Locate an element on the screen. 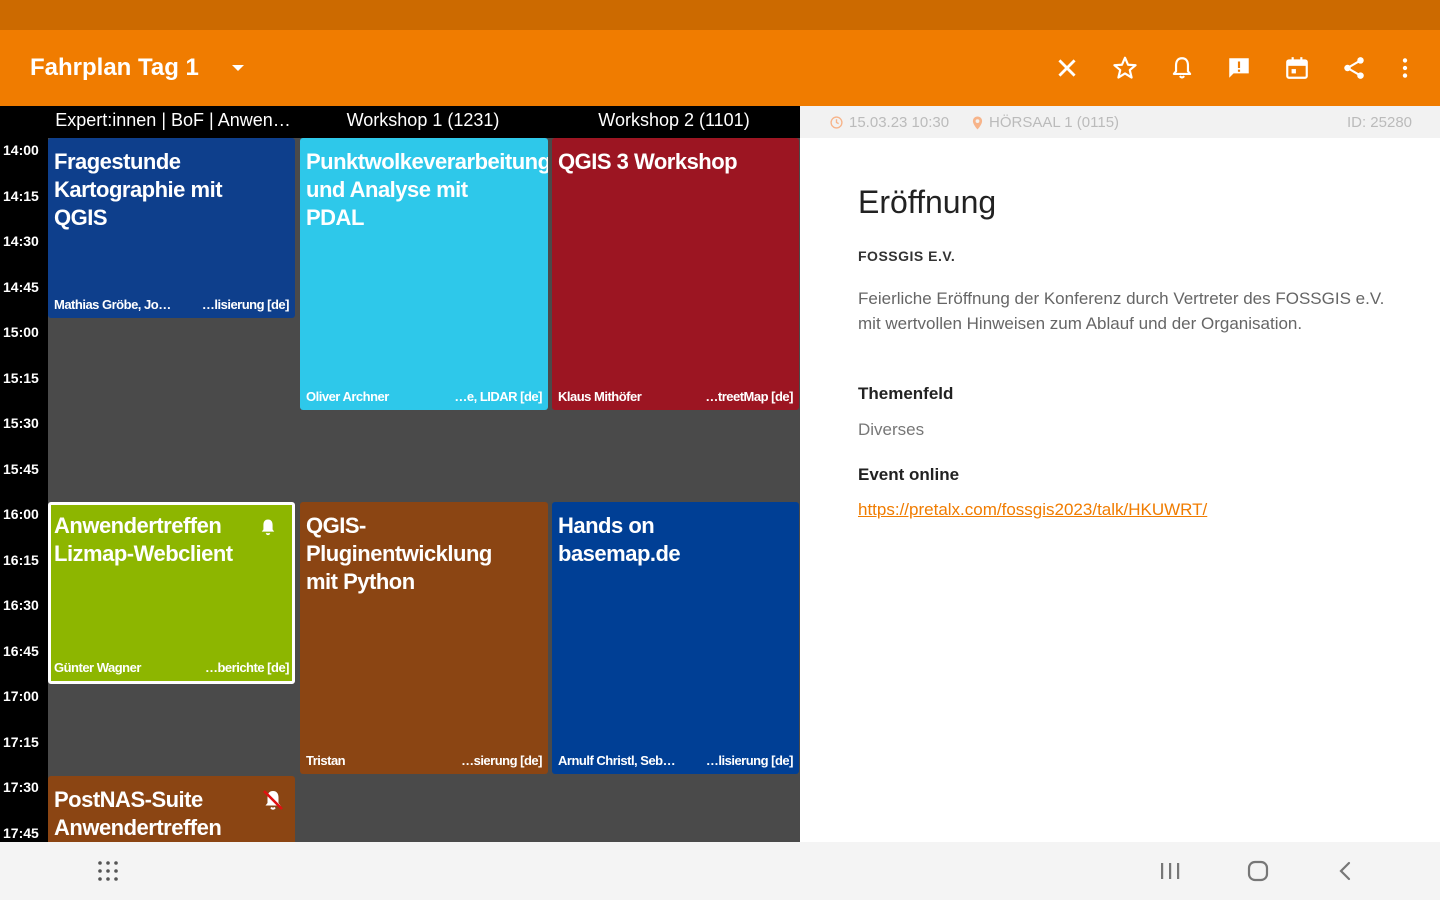  event-speaker: Oliver Archner is located at coordinates (347, 396).